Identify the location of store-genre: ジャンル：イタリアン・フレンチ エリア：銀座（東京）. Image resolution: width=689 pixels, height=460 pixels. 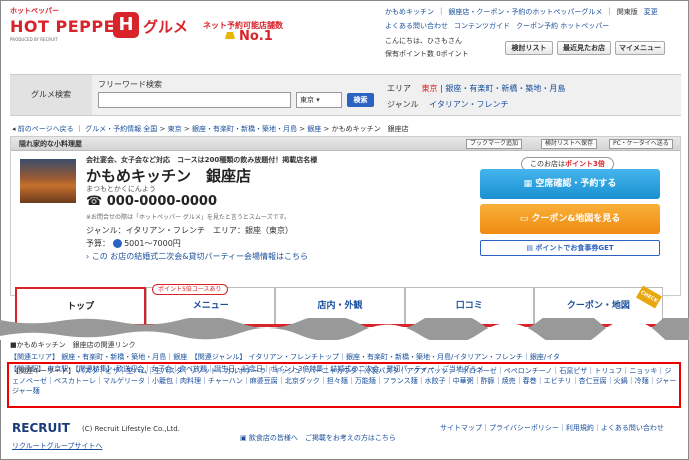
(189, 230).